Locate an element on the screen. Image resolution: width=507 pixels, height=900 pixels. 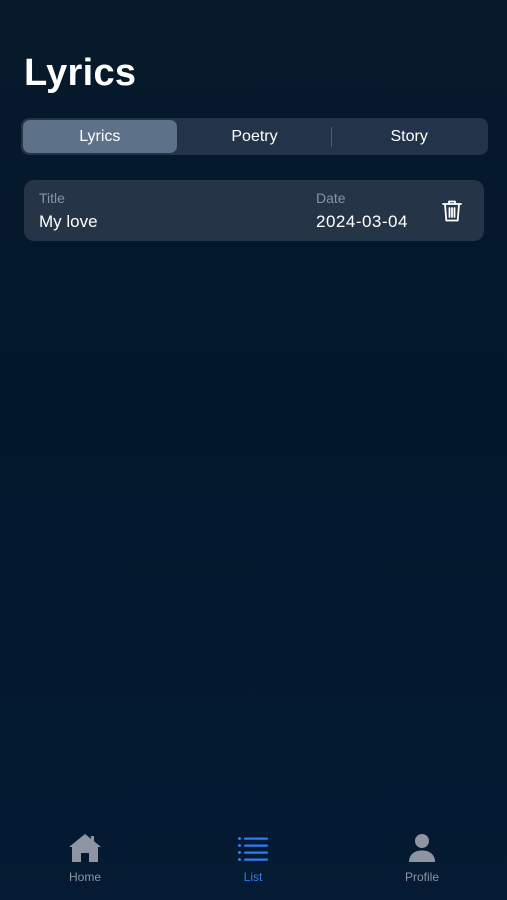
segment-story: Story is located at coordinates (409, 136).